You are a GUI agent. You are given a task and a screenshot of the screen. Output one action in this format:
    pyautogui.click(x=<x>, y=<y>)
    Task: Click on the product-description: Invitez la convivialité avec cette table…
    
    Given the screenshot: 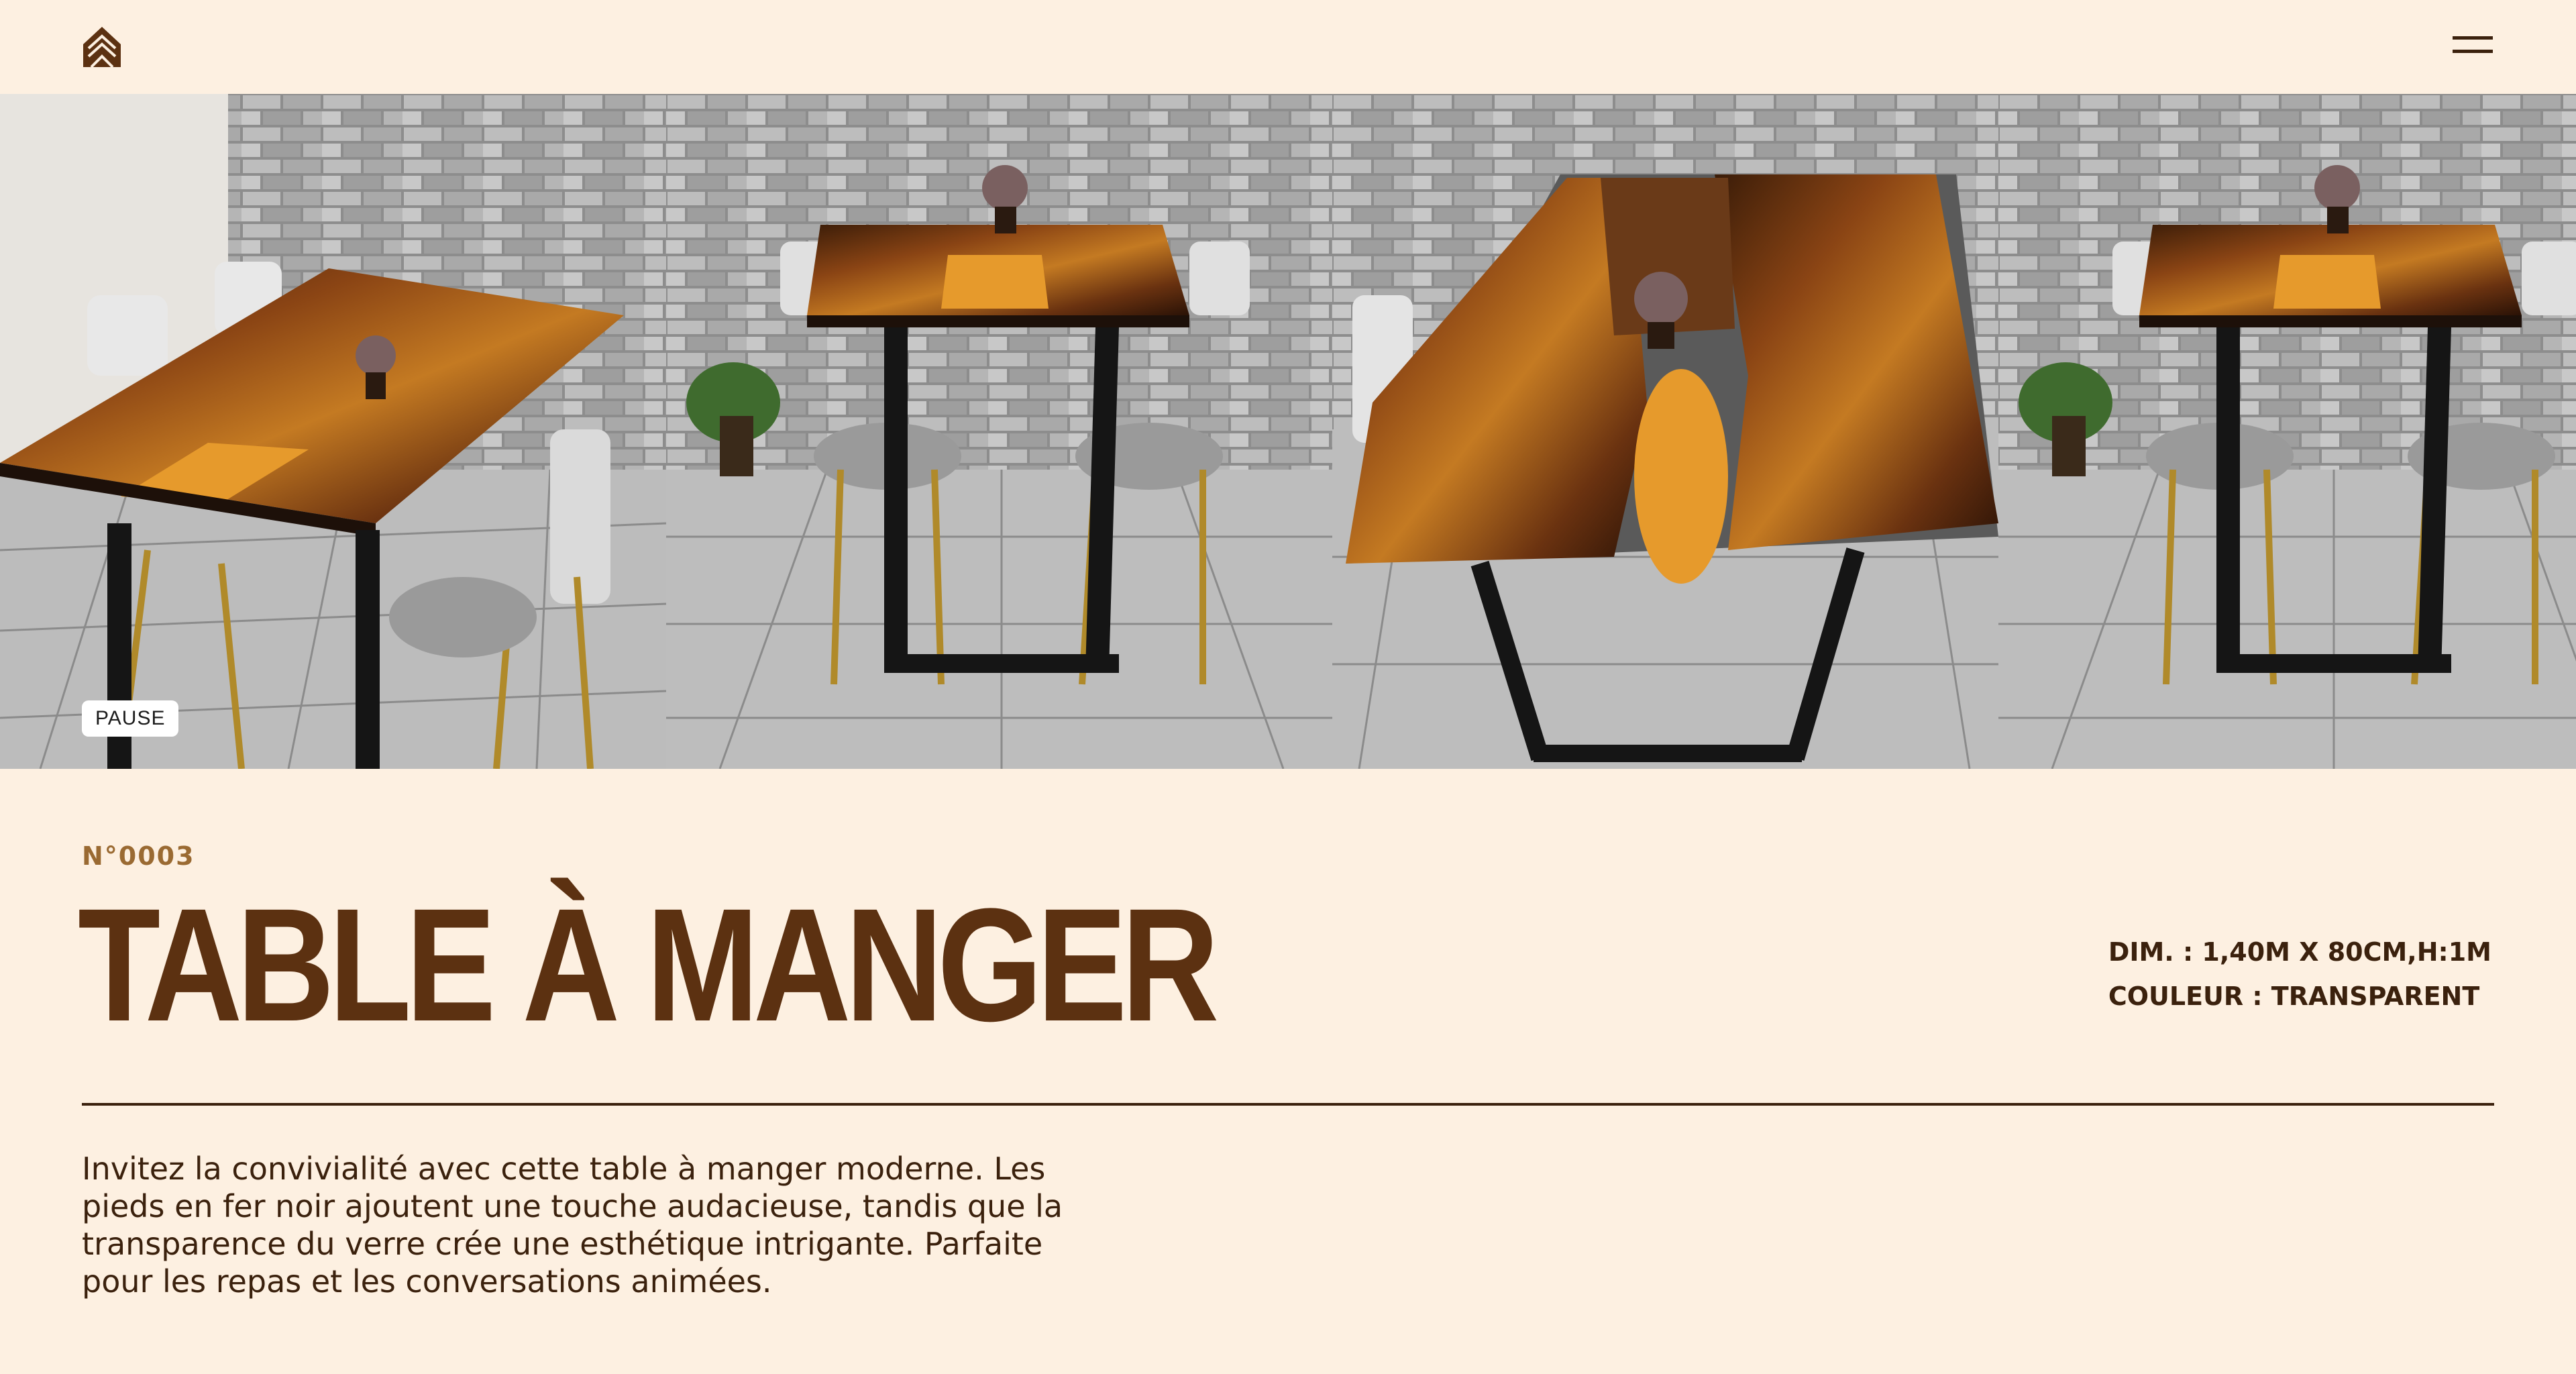 What is the action you would take?
    pyautogui.click(x=572, y=1225)
    